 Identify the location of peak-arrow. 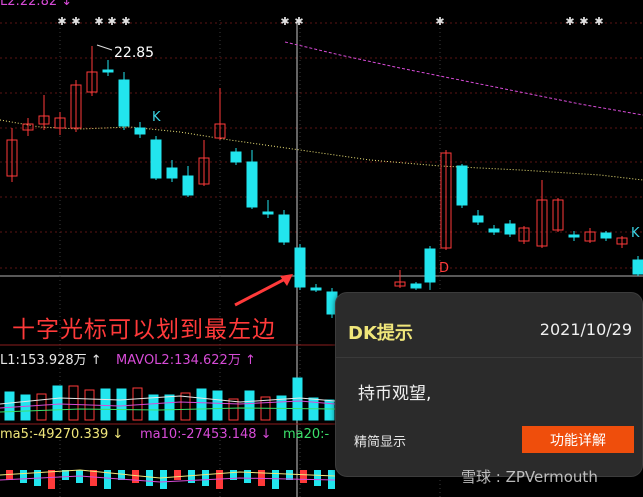
(104, 47).